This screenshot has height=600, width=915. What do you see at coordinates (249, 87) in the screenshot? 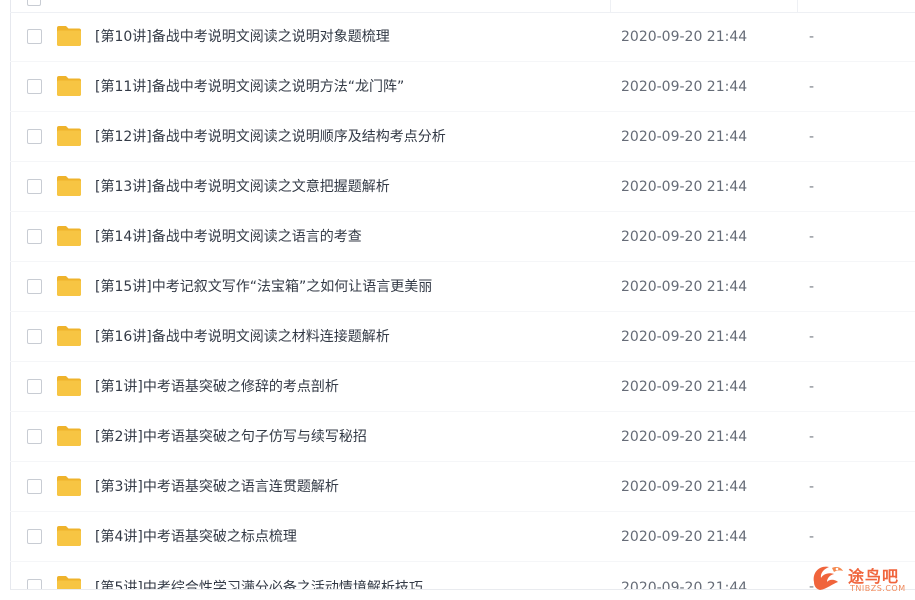
I see `file-name: [第11讲]备战中考说明文阅读之说明方法“龙门阵”` at bounding box center [249, 87].